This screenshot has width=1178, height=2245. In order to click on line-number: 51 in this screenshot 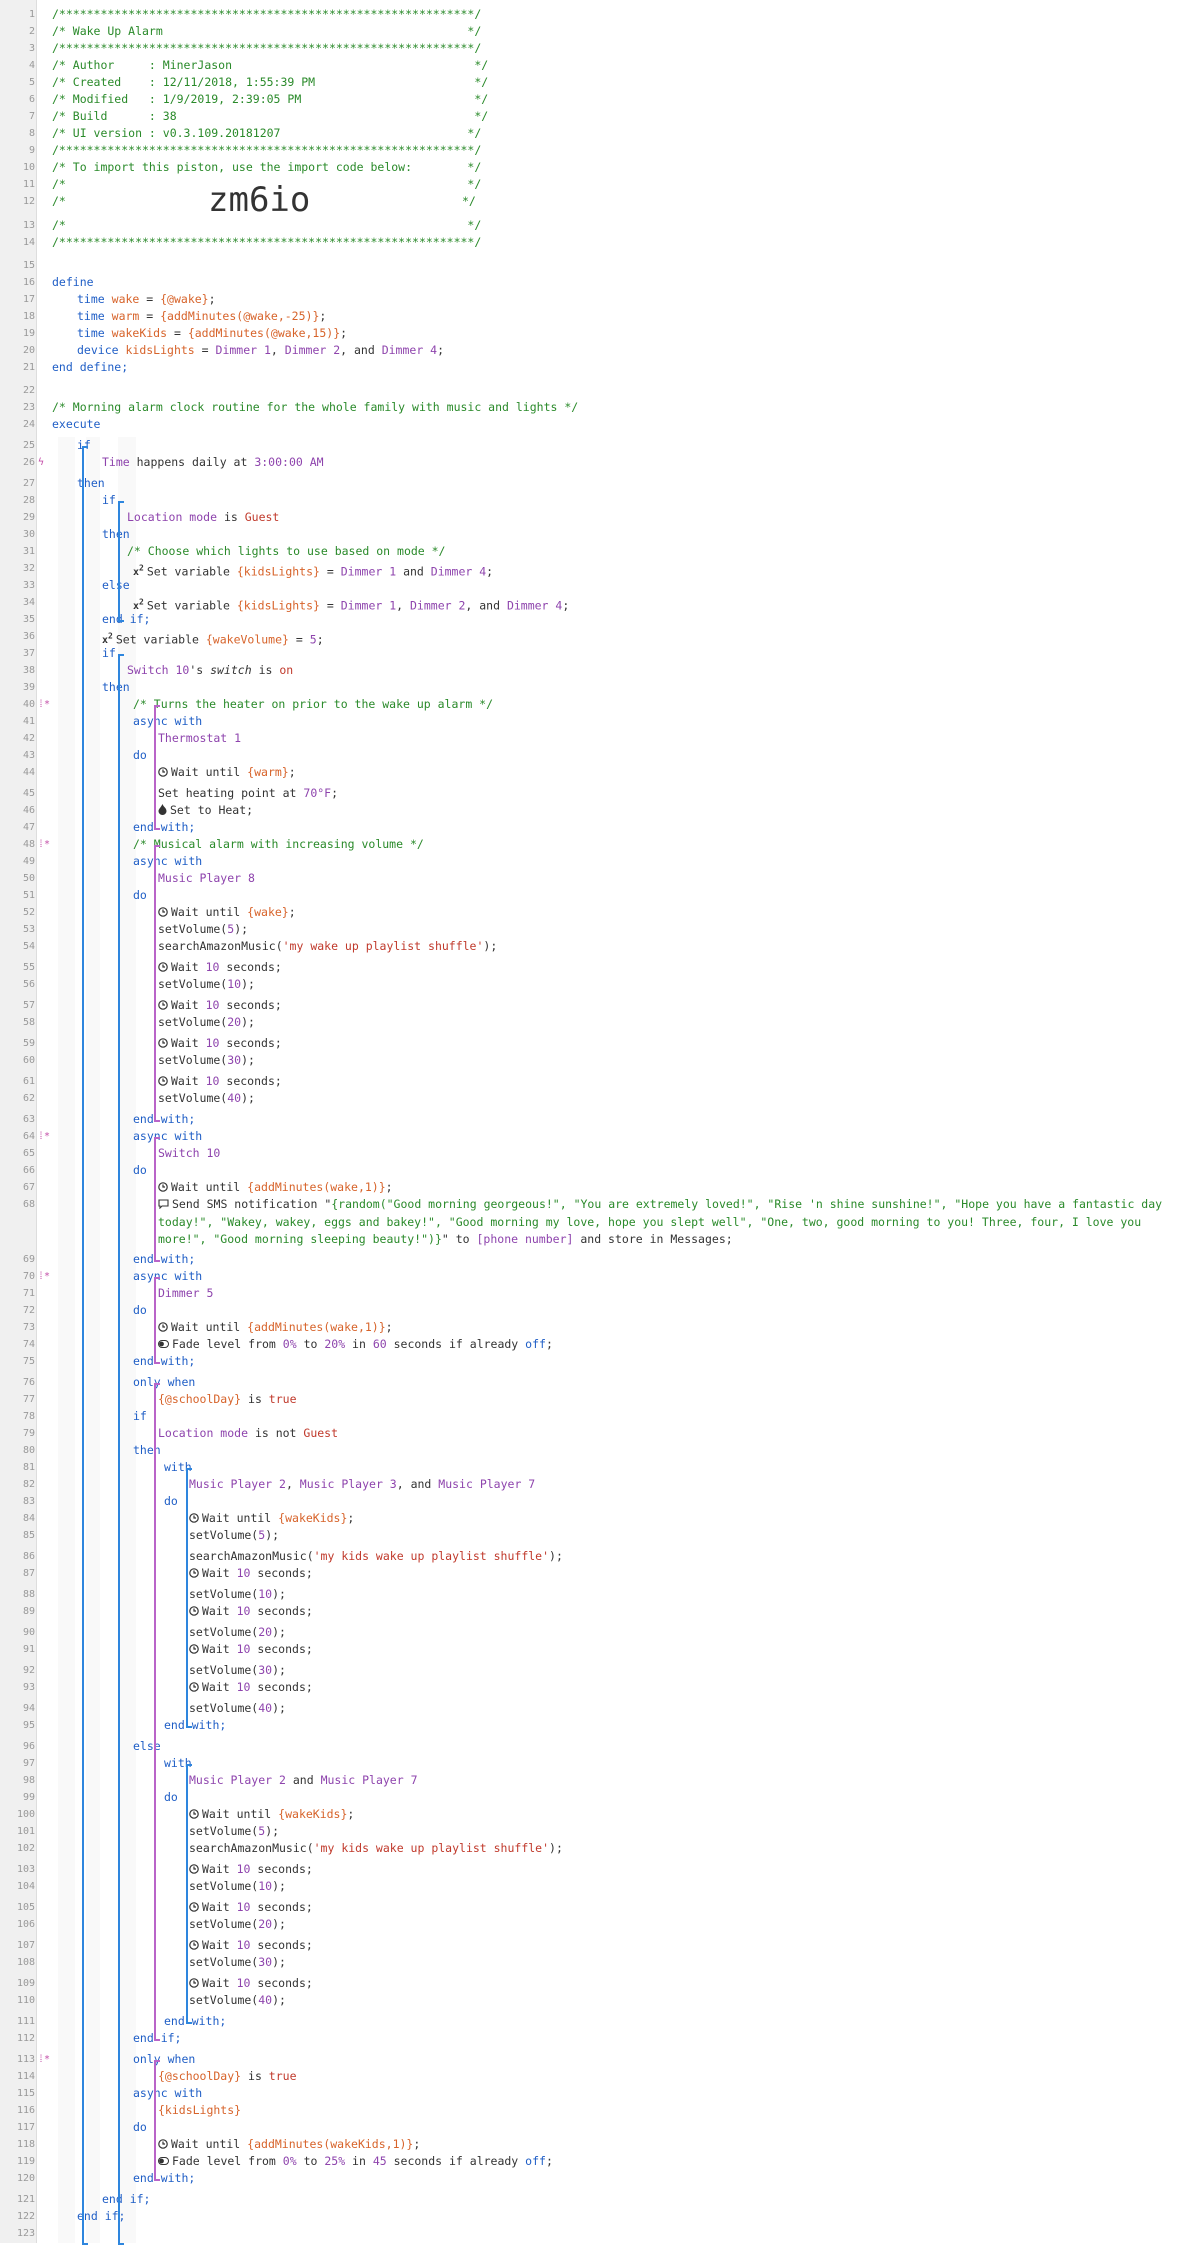, I will do `click(28, 895)`.